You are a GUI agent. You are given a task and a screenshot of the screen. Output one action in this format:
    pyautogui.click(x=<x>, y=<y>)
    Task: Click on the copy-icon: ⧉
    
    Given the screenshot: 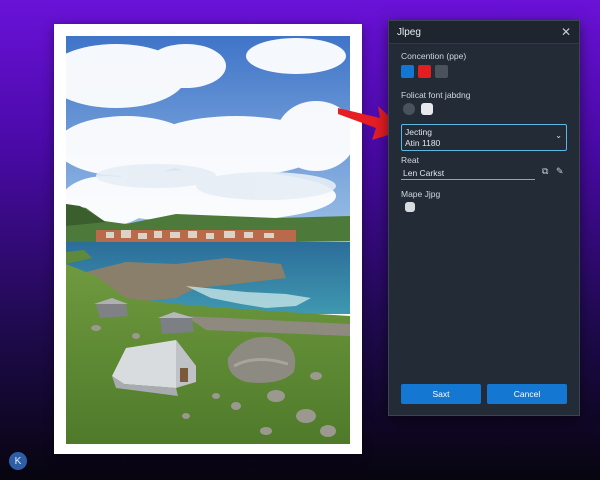 What is the action you would take?
    pyautogui.click(x=545, y=171)
    